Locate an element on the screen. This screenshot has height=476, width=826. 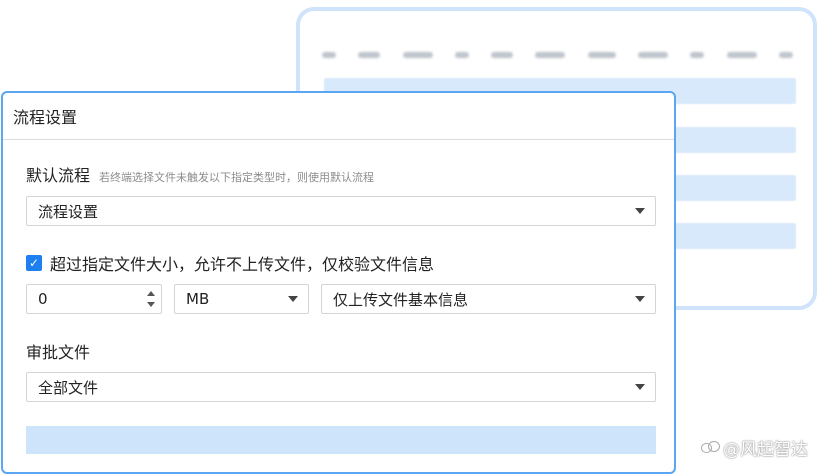
stepper-arrows-icon is located at coordinates (151, 299).